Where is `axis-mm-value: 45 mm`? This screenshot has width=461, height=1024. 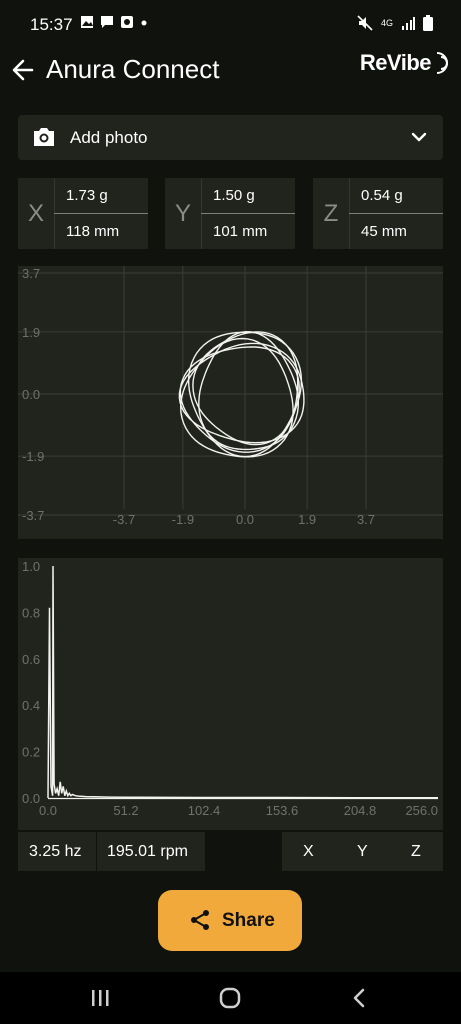
axis-mm-value: 45 mm is located at coordinates (384, 231).